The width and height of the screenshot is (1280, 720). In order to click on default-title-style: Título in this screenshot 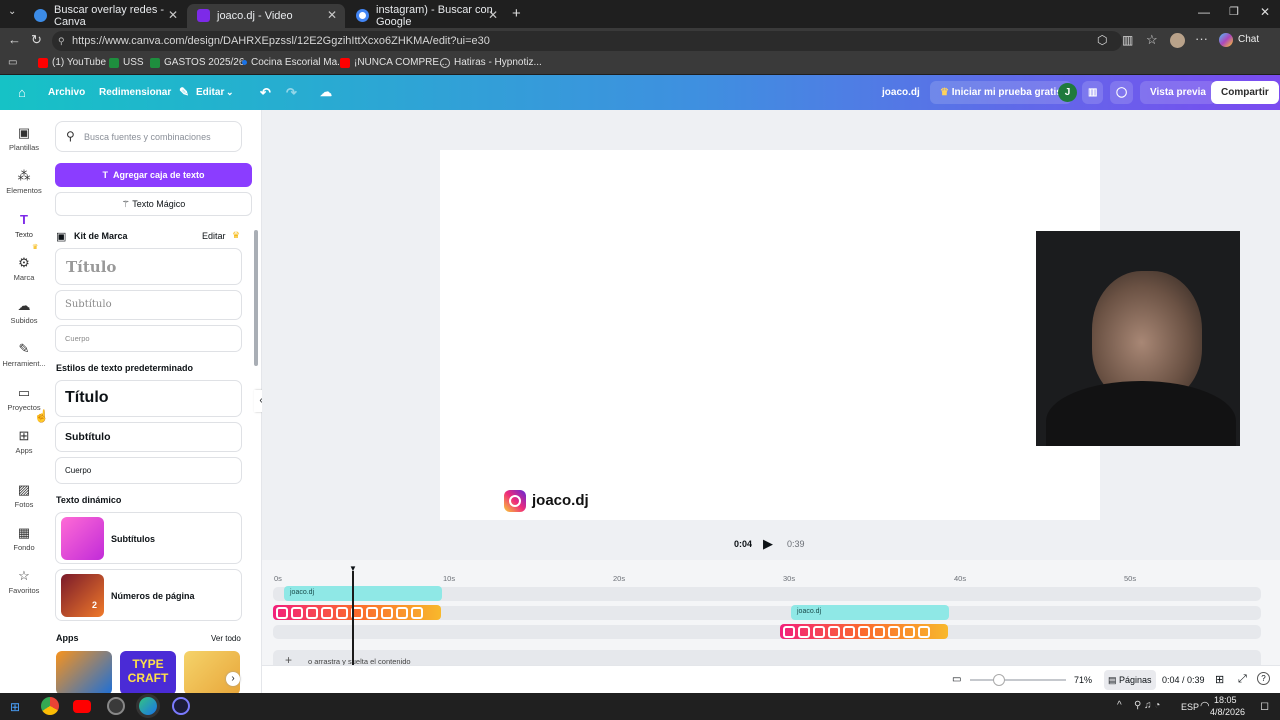, I will do `click(148, 398)`.